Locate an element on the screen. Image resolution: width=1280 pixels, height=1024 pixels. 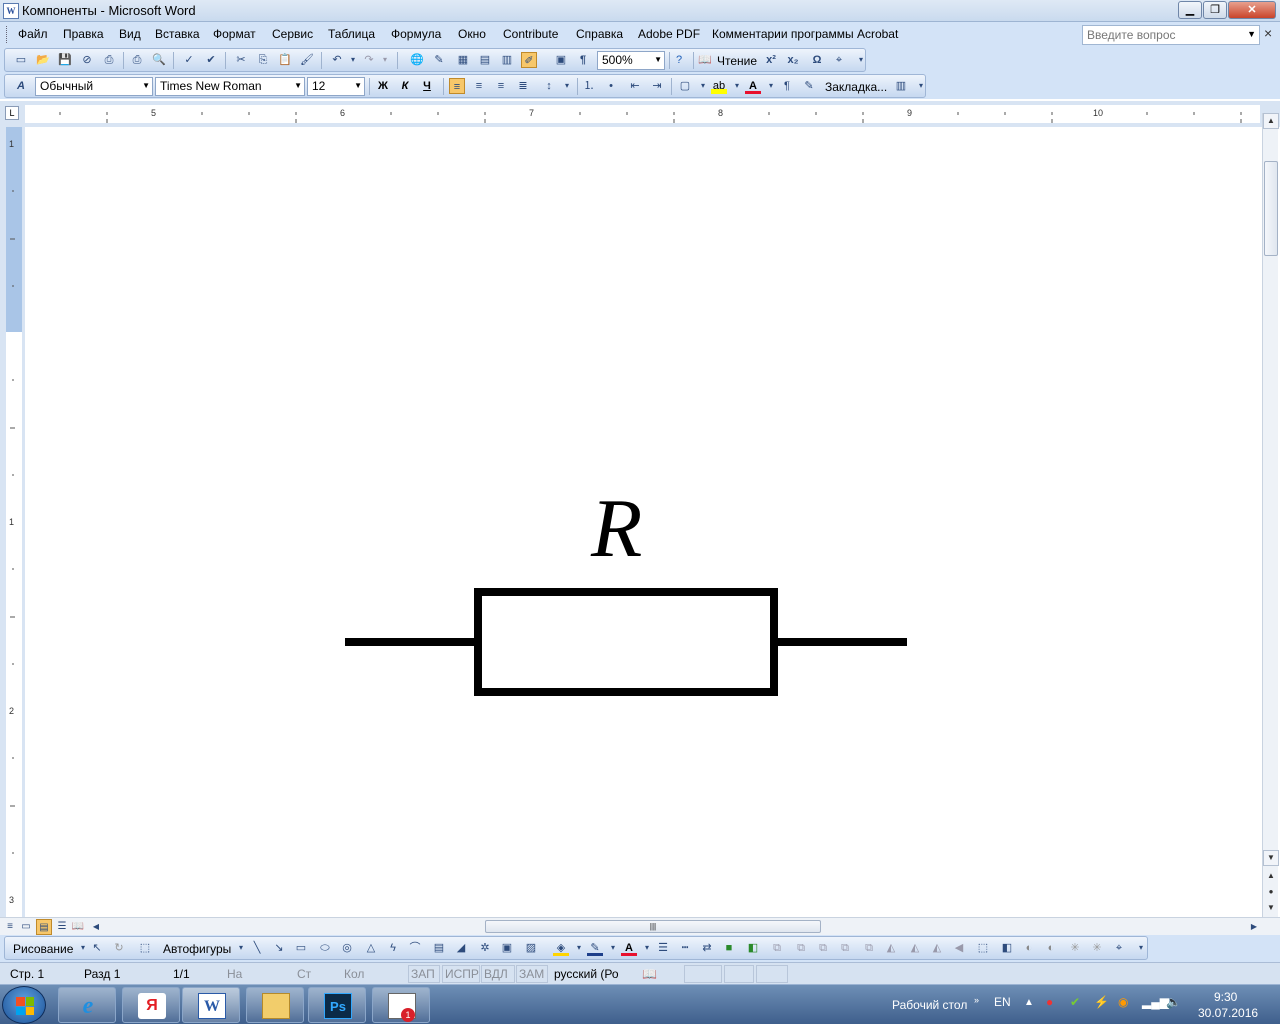
tray-alert-icon: ● is located at coordinates (1049, 1002).